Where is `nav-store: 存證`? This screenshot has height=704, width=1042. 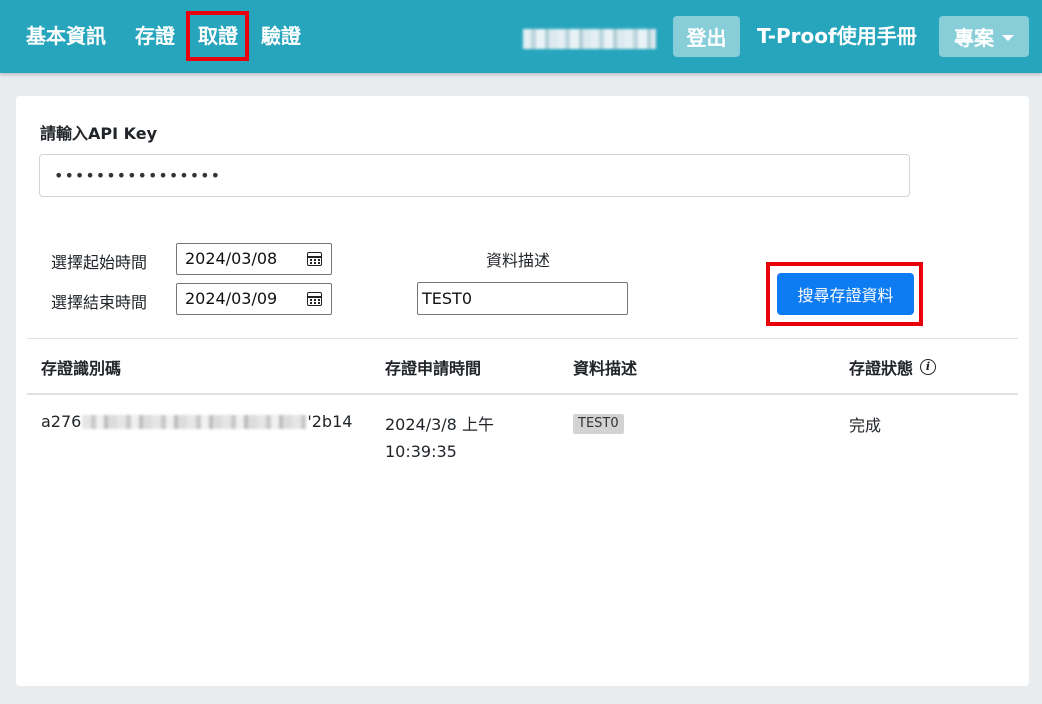
nav-store: 存證 is located at coordinates (155, 36).